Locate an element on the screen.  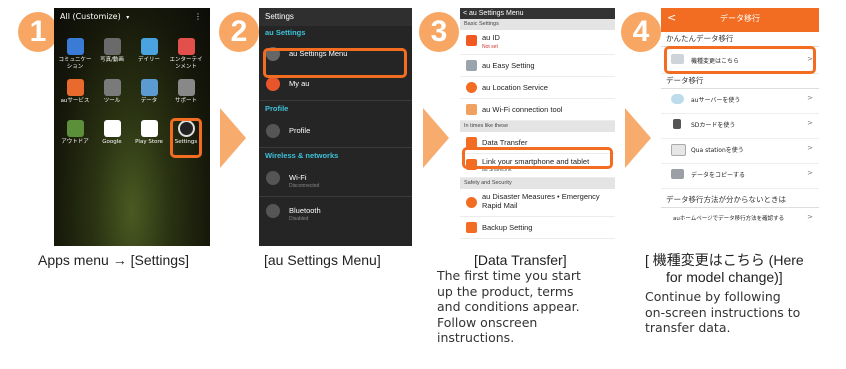
app-label: アウトドア is located at coordinates (75, 142).